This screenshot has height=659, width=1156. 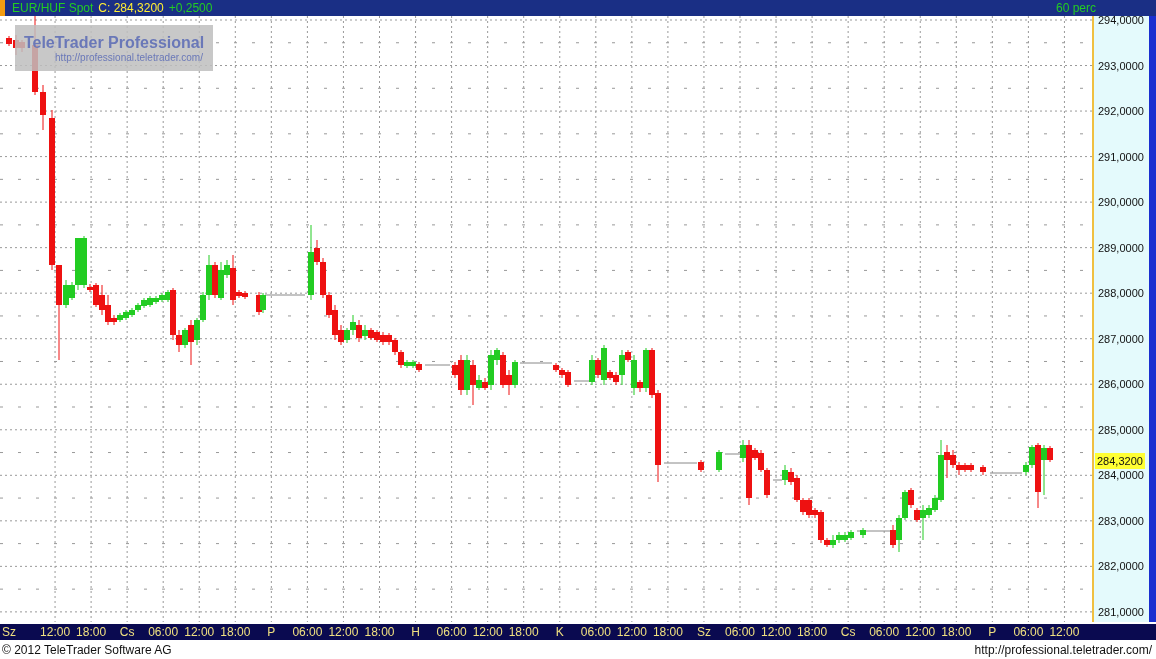 I want to click on close-price: C: 284,3200, so click(x=131, y=8).